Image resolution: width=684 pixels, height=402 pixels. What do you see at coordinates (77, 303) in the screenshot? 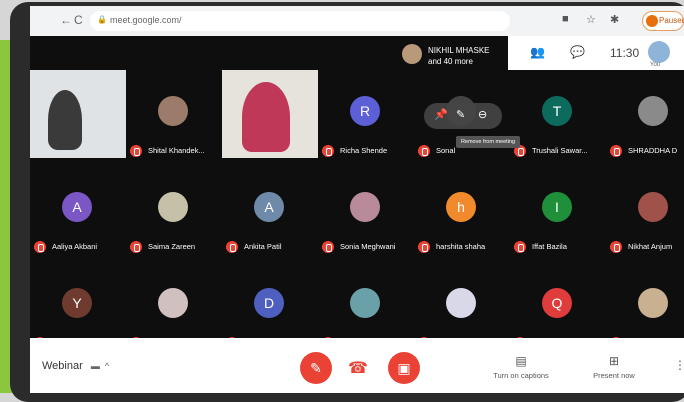
I see `participant-avatar: Y` at bounding box center [77, 303].